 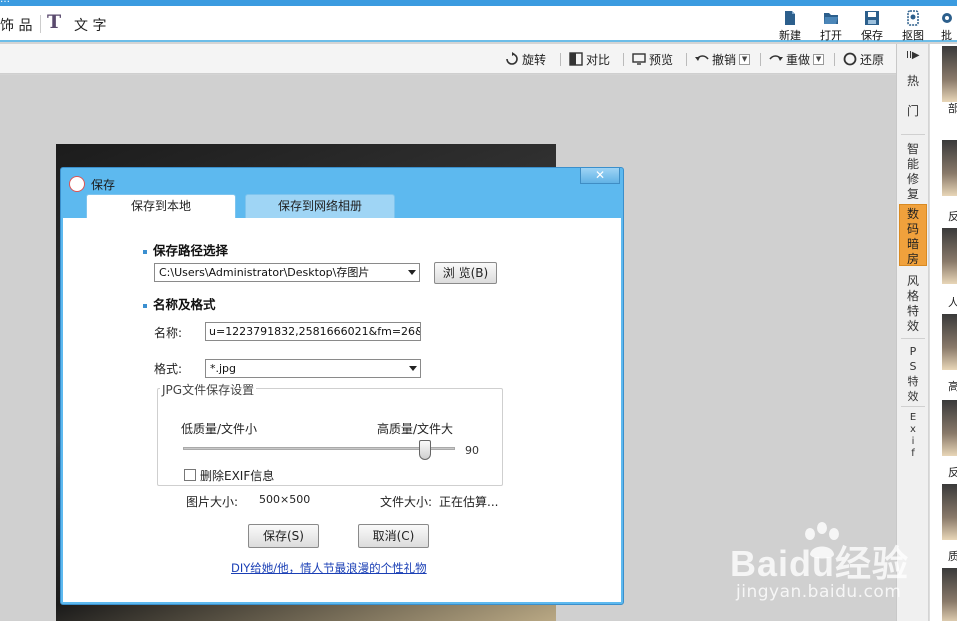 What do you see at coordinates (512, 58) in the screenshot?
I see `rotate-icon` at bounding box center [512, 58].